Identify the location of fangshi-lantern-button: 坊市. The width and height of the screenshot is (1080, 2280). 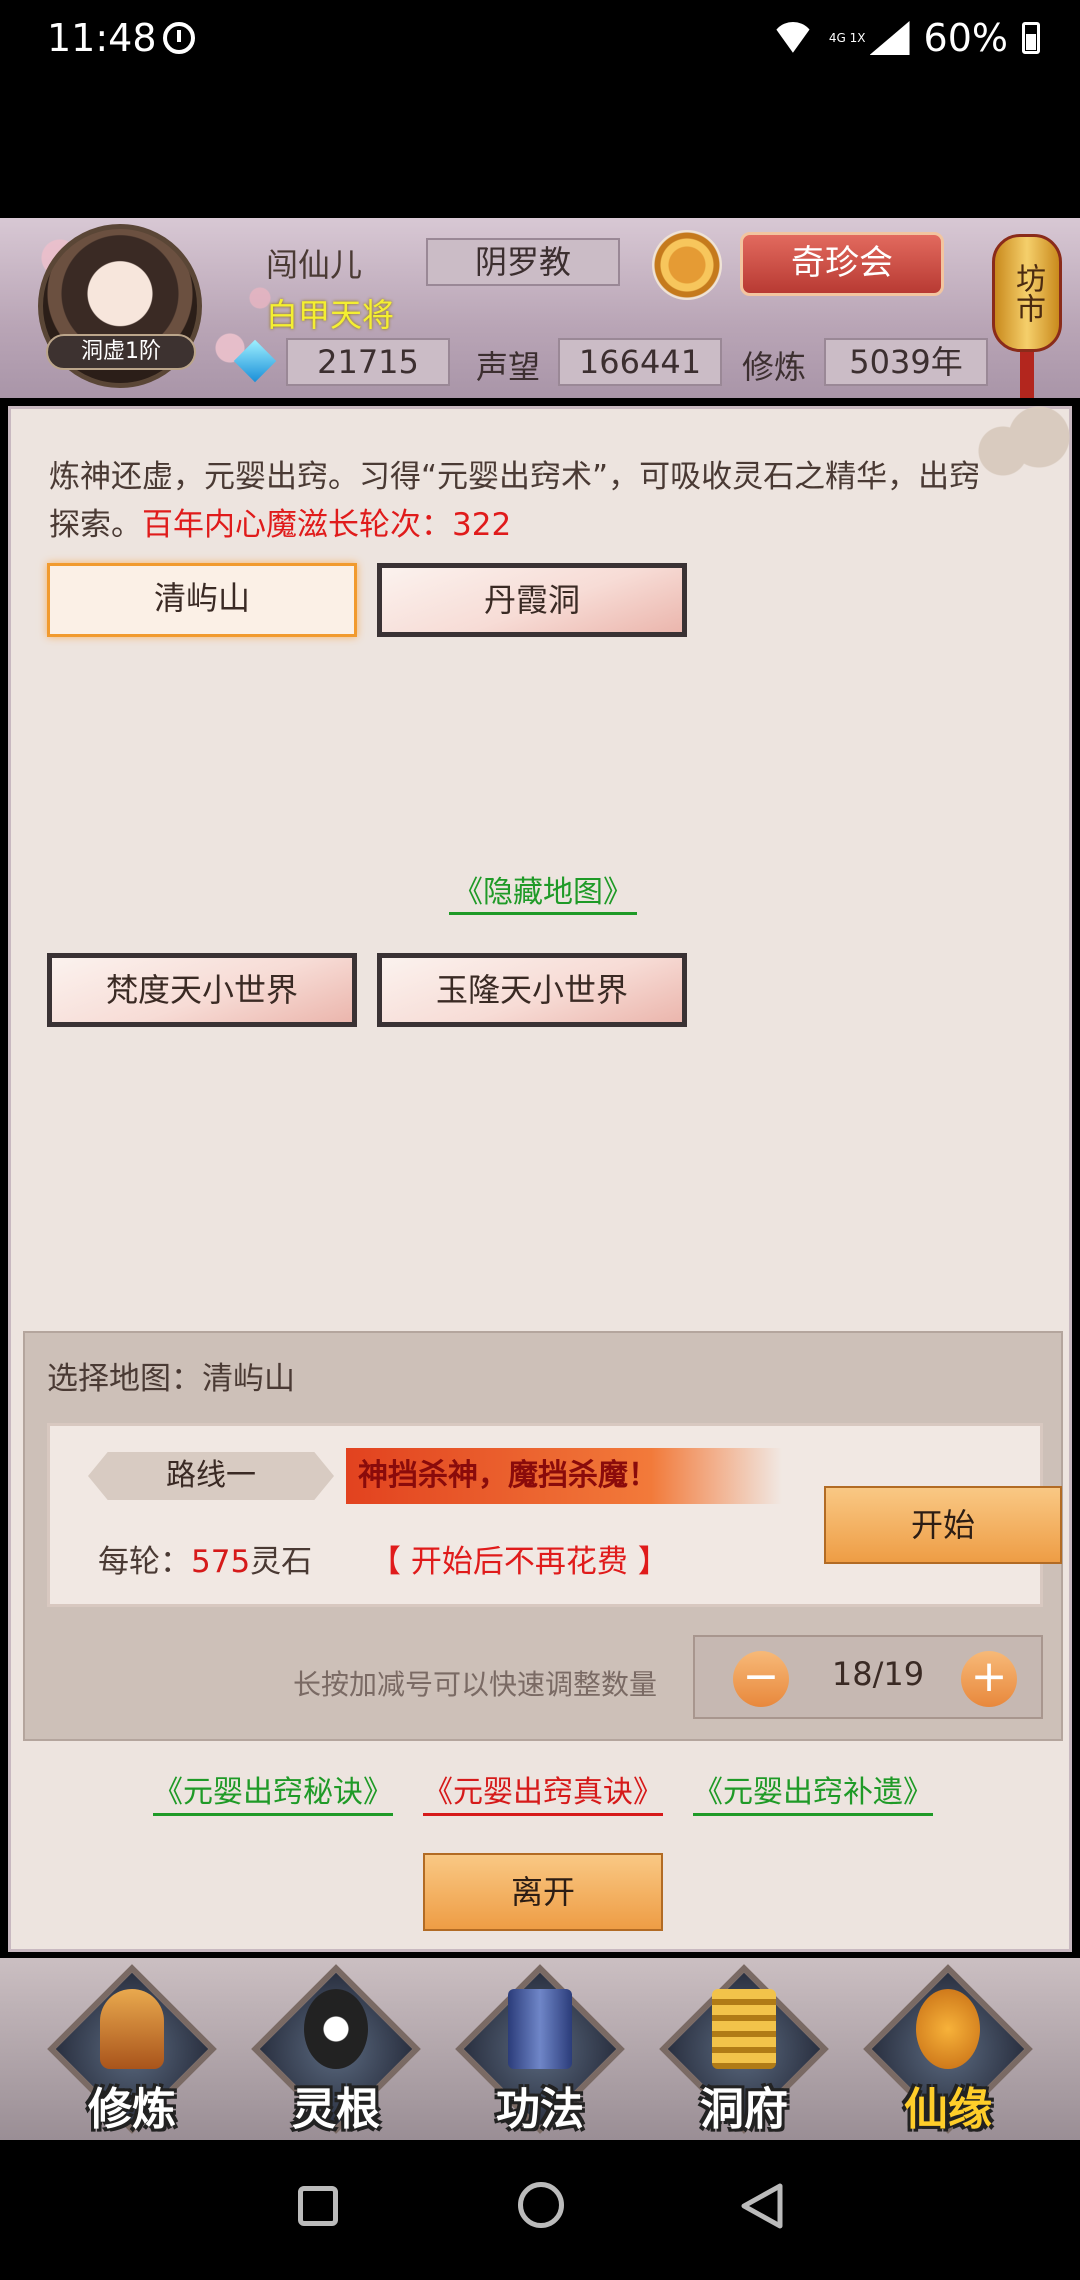
(1027, 308).